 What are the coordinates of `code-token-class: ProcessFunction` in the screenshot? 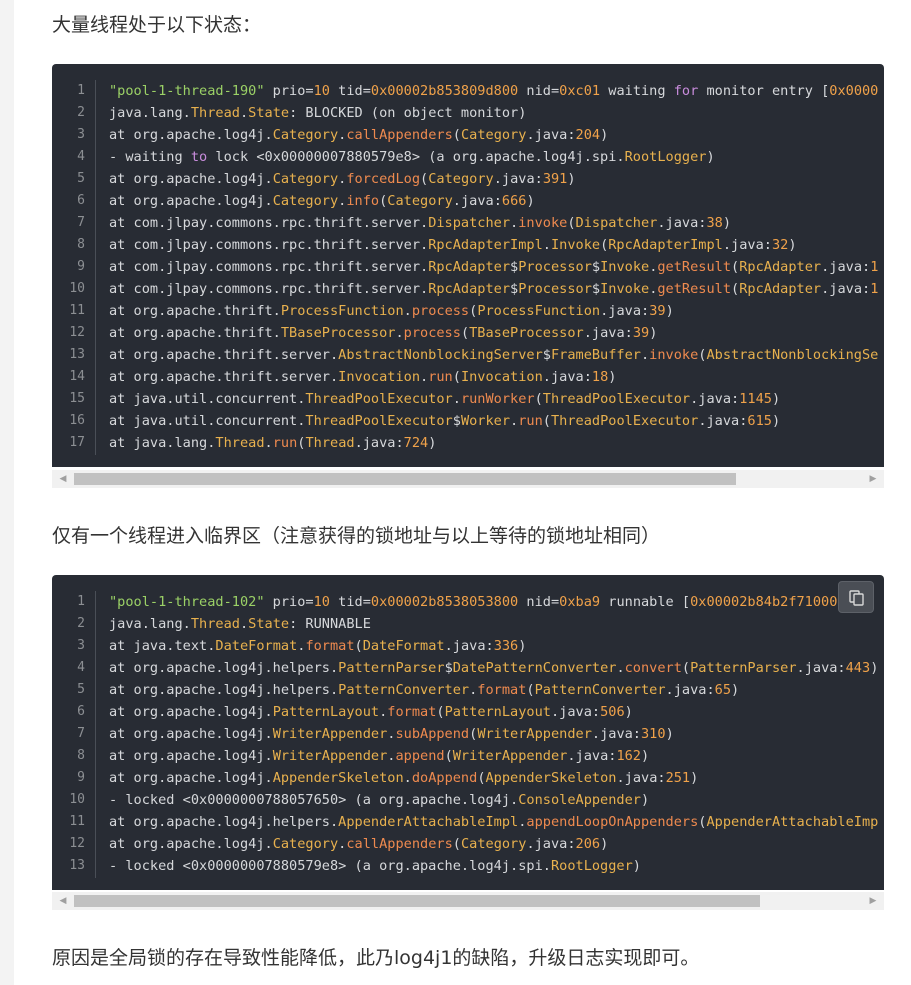 It's located at (539, 311).